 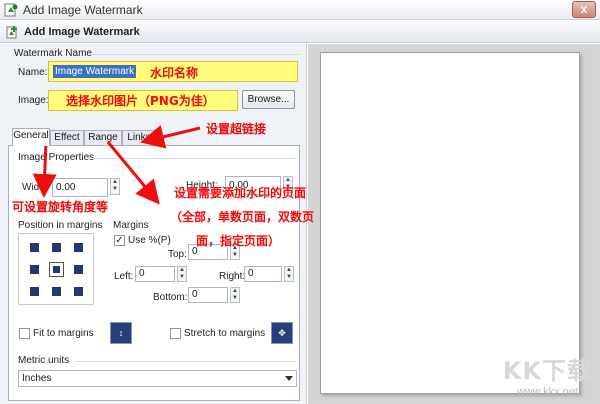 I want to click on name-field-value: Image Watermark, so click(x=95, y=71).